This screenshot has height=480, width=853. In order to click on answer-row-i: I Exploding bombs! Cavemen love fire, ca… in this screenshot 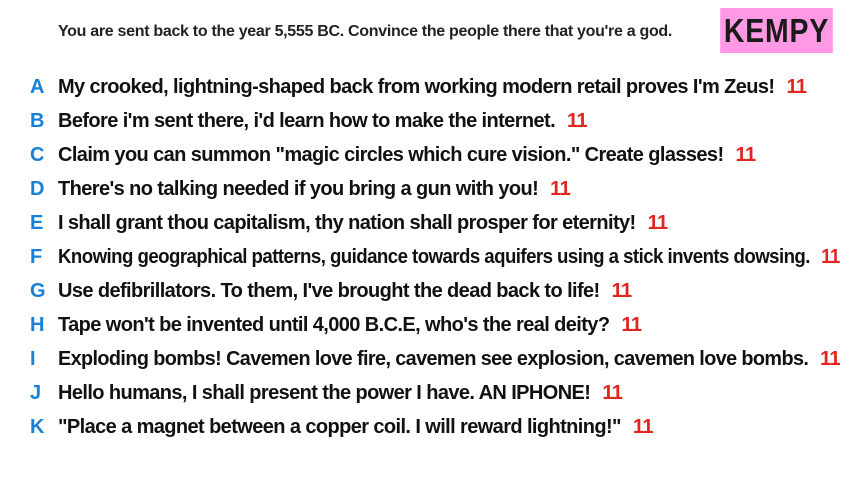, I will do `click(426, 359)`.